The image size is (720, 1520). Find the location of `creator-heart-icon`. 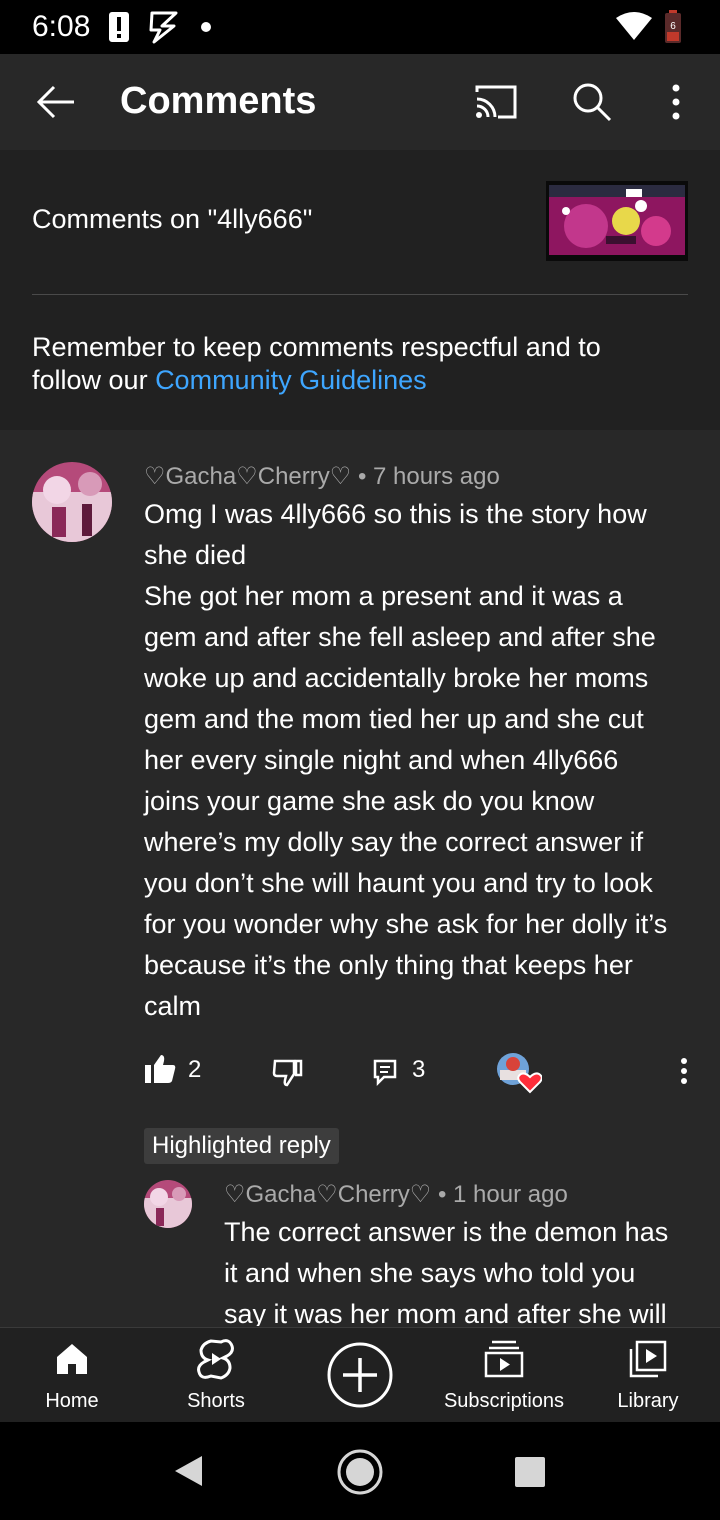

creator-heart-icon is located at coordinates (519, 1073).